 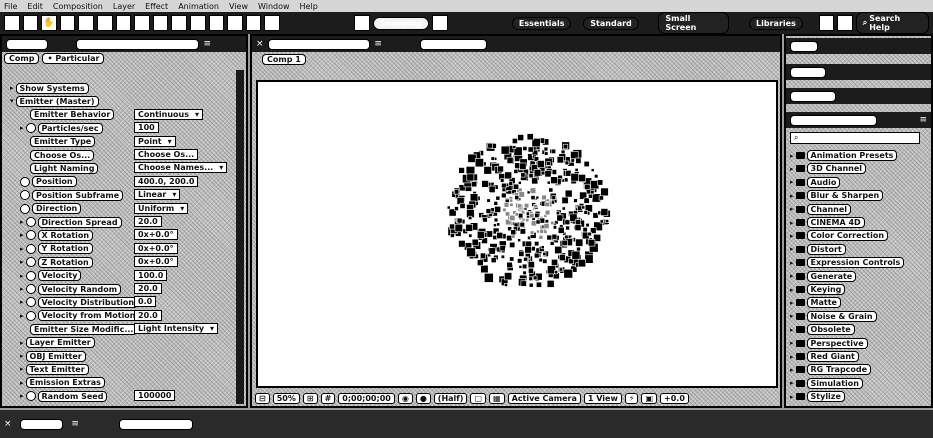 What do you see at coordinates (41, 424) in the screenshot?
I see `tab-comp-1-timeline: Comp 1` at bounding box center [41, 424].